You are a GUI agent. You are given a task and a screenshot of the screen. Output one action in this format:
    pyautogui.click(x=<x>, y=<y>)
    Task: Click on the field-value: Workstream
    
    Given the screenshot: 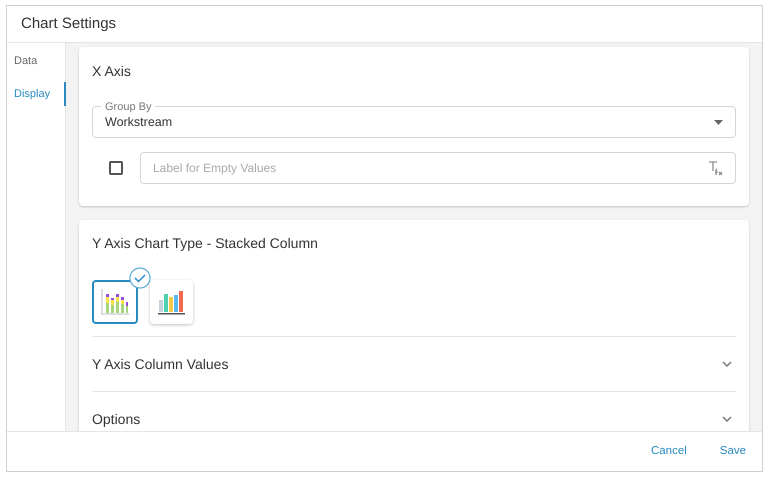 What is the action you would take?
    pyautogui.click(x=138, y=122)
    